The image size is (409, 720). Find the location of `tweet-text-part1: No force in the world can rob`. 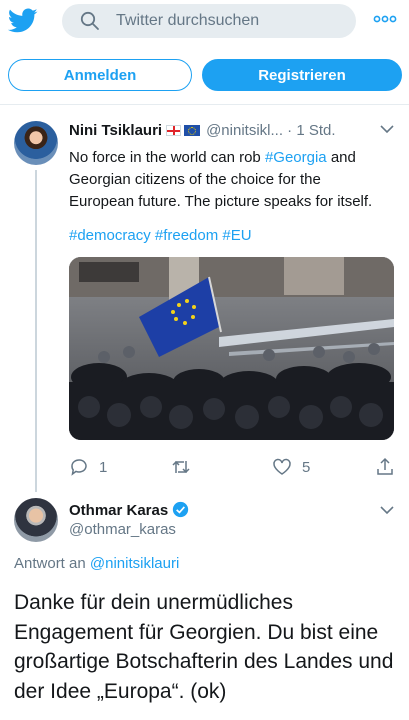

tweet-text-part1: No force in the world can rob is located at coordinates (167, 157).